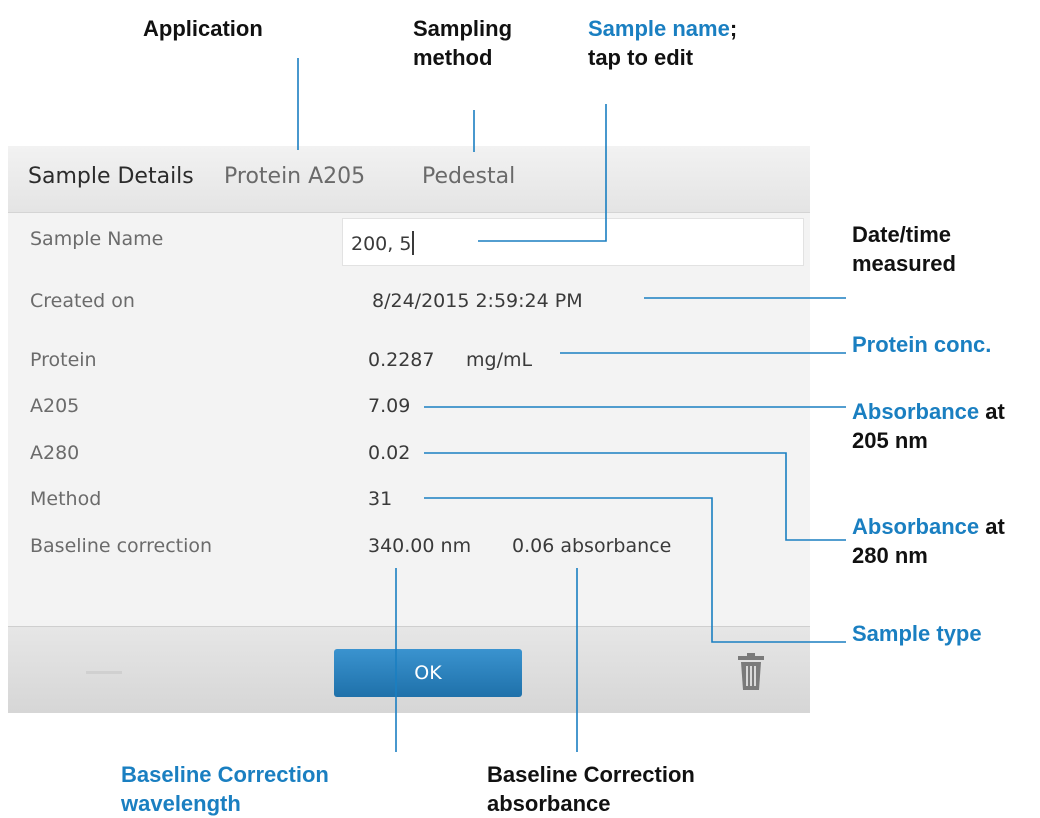 The height and width of the screenshot is (818, 1040). Describe the element at coordinates (635, 570) in the screenshot. I see `leader-sample-type` at that location.